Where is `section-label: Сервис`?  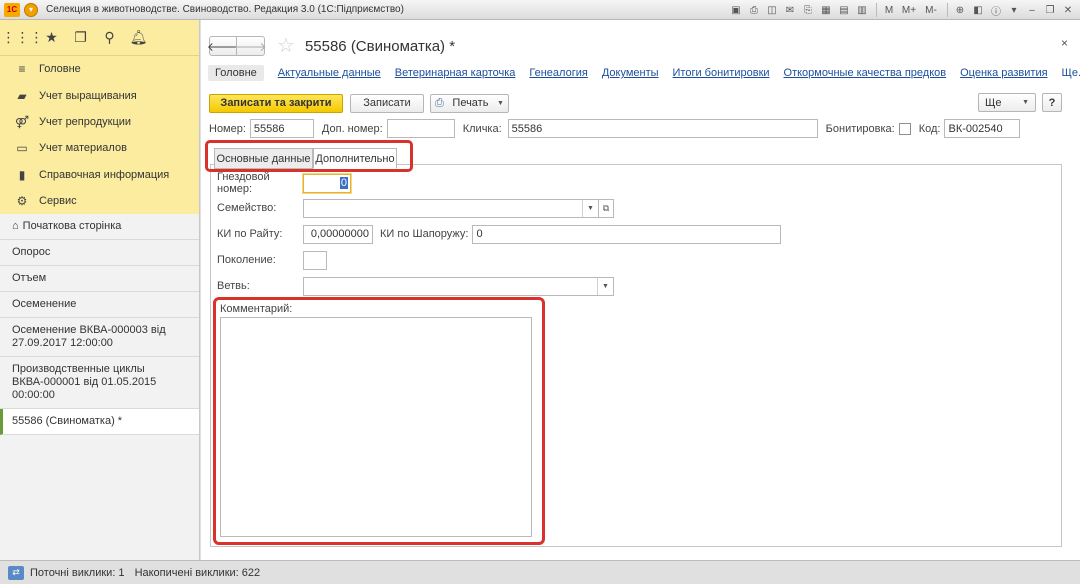 section-label: Сервис is located at coordinates (58, 201).